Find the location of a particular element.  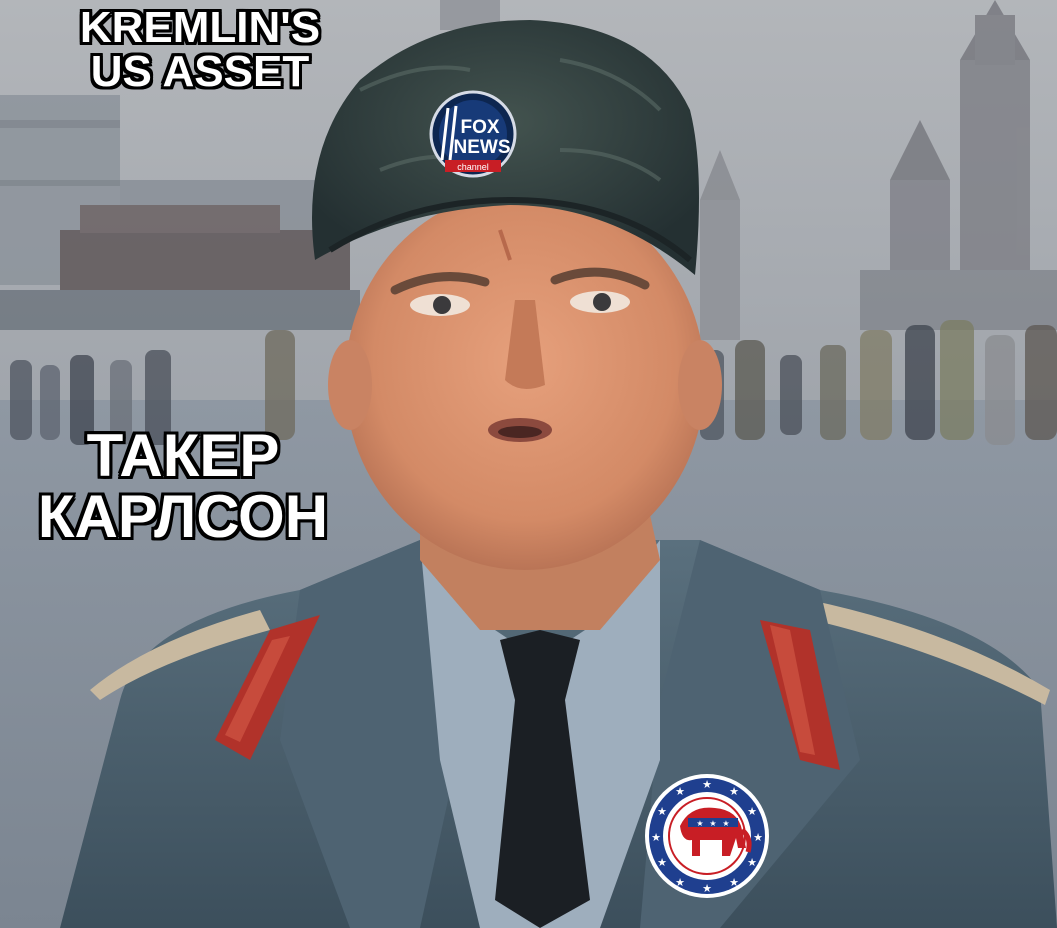

caption-top: KREMLIN'S US ASSET is located at coordinates (200, 50).